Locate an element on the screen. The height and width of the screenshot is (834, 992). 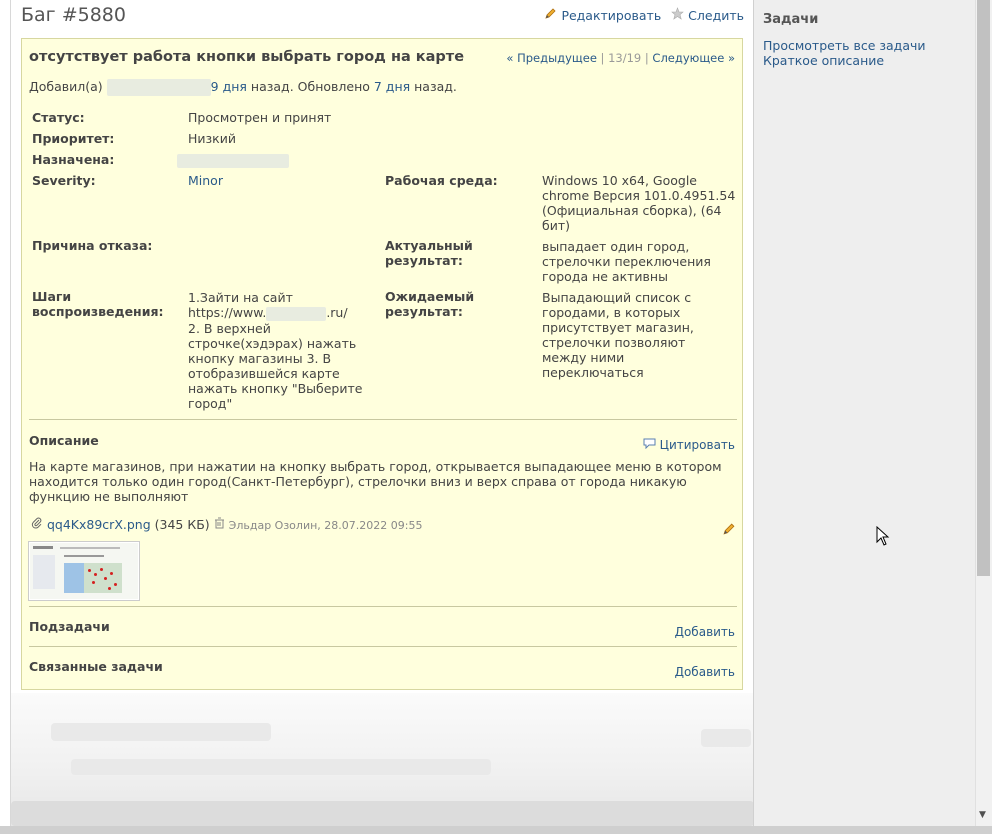
mouse-cursor-icon is located at coordinates (883, 537).